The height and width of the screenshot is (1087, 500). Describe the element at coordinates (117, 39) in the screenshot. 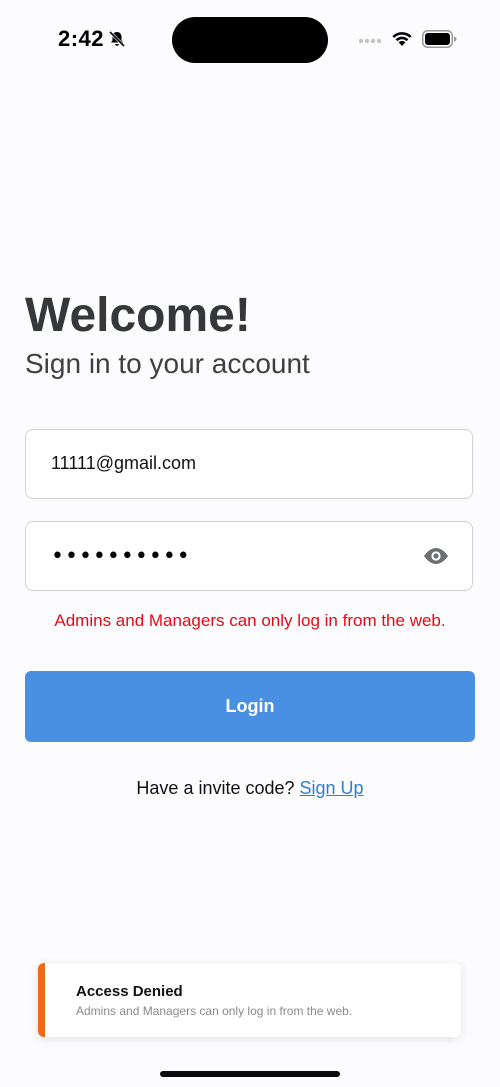

I see `bell-off-icon` at that location.